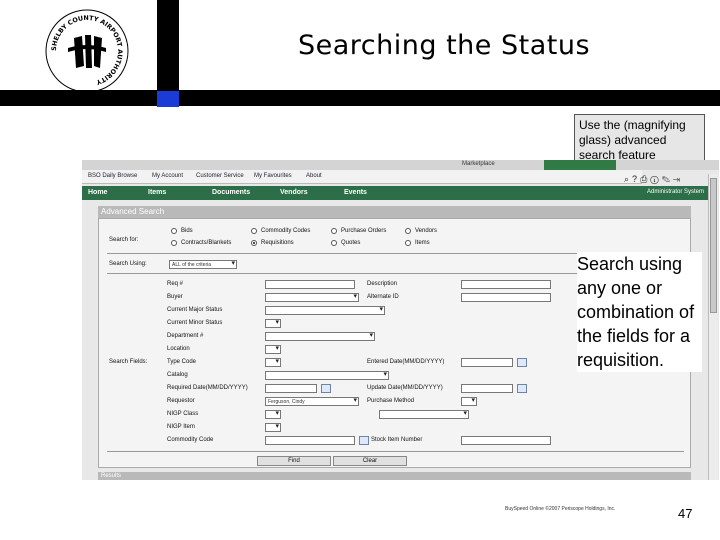 The height and width of the screenshot is (540, 720). I want to click on field-label-req: Req #, so click(175, 284).